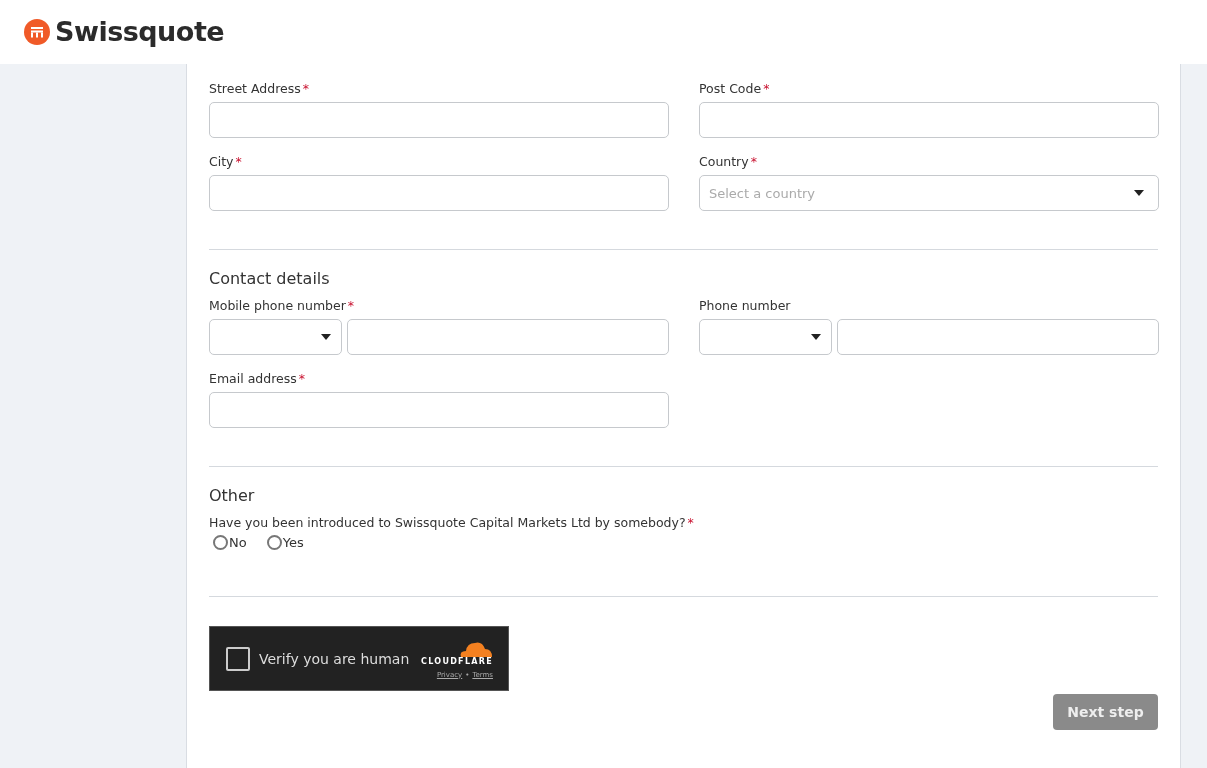  Describe the element at coordinates (270, 279) in the screenshot. I see `section-heading: Contact details` at that location.